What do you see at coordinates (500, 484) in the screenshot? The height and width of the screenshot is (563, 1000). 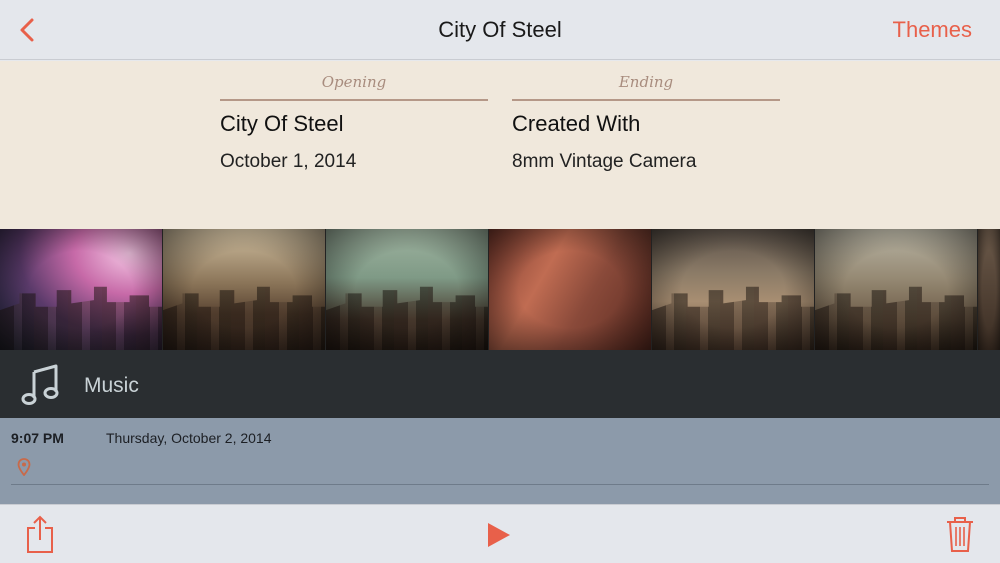 I see `divider` at bounding box center [500, 484].